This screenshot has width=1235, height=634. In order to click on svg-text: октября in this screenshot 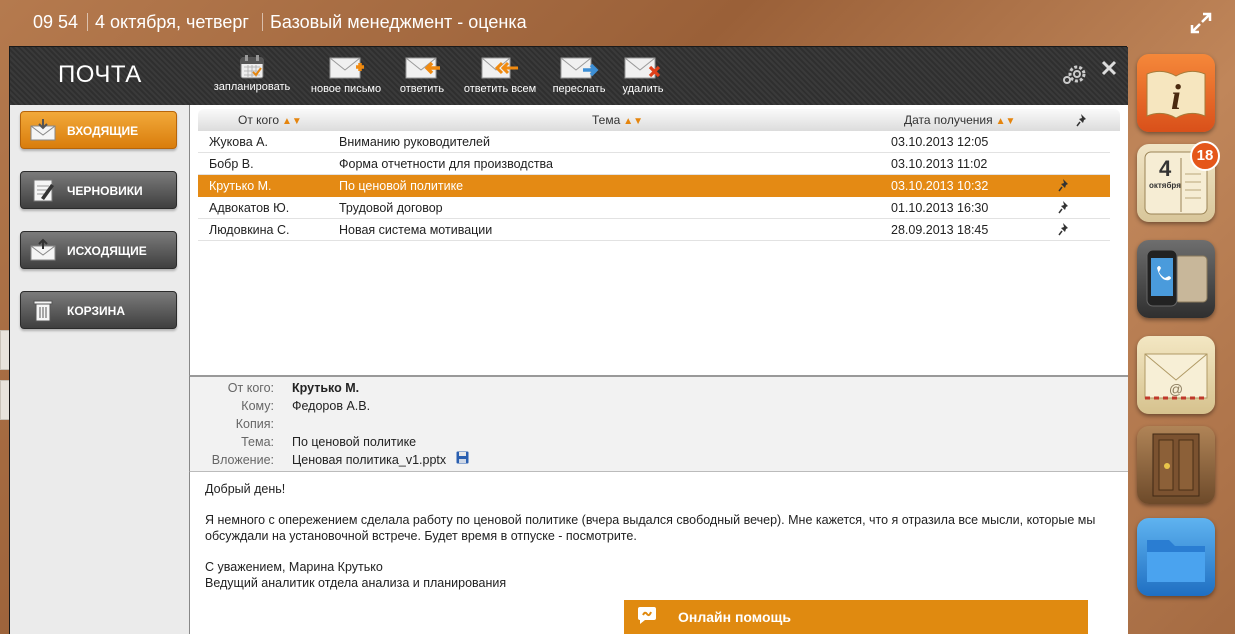, I will do `click(1165, 185)`.